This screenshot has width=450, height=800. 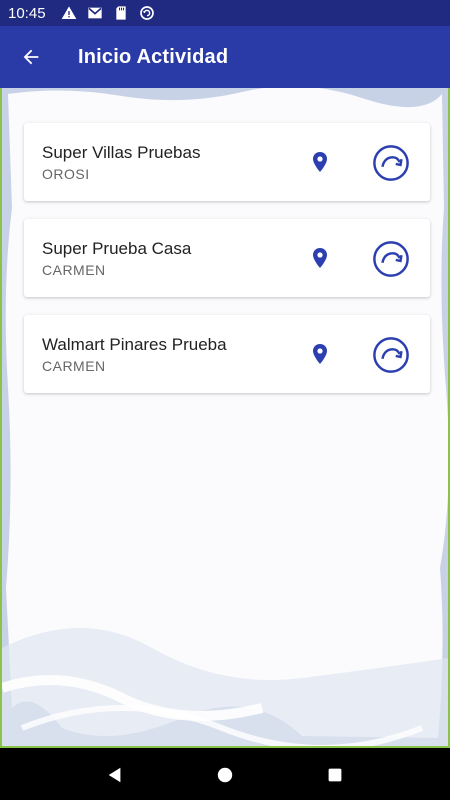 I want to click on nav-back-button, so click(x=115, y=775).